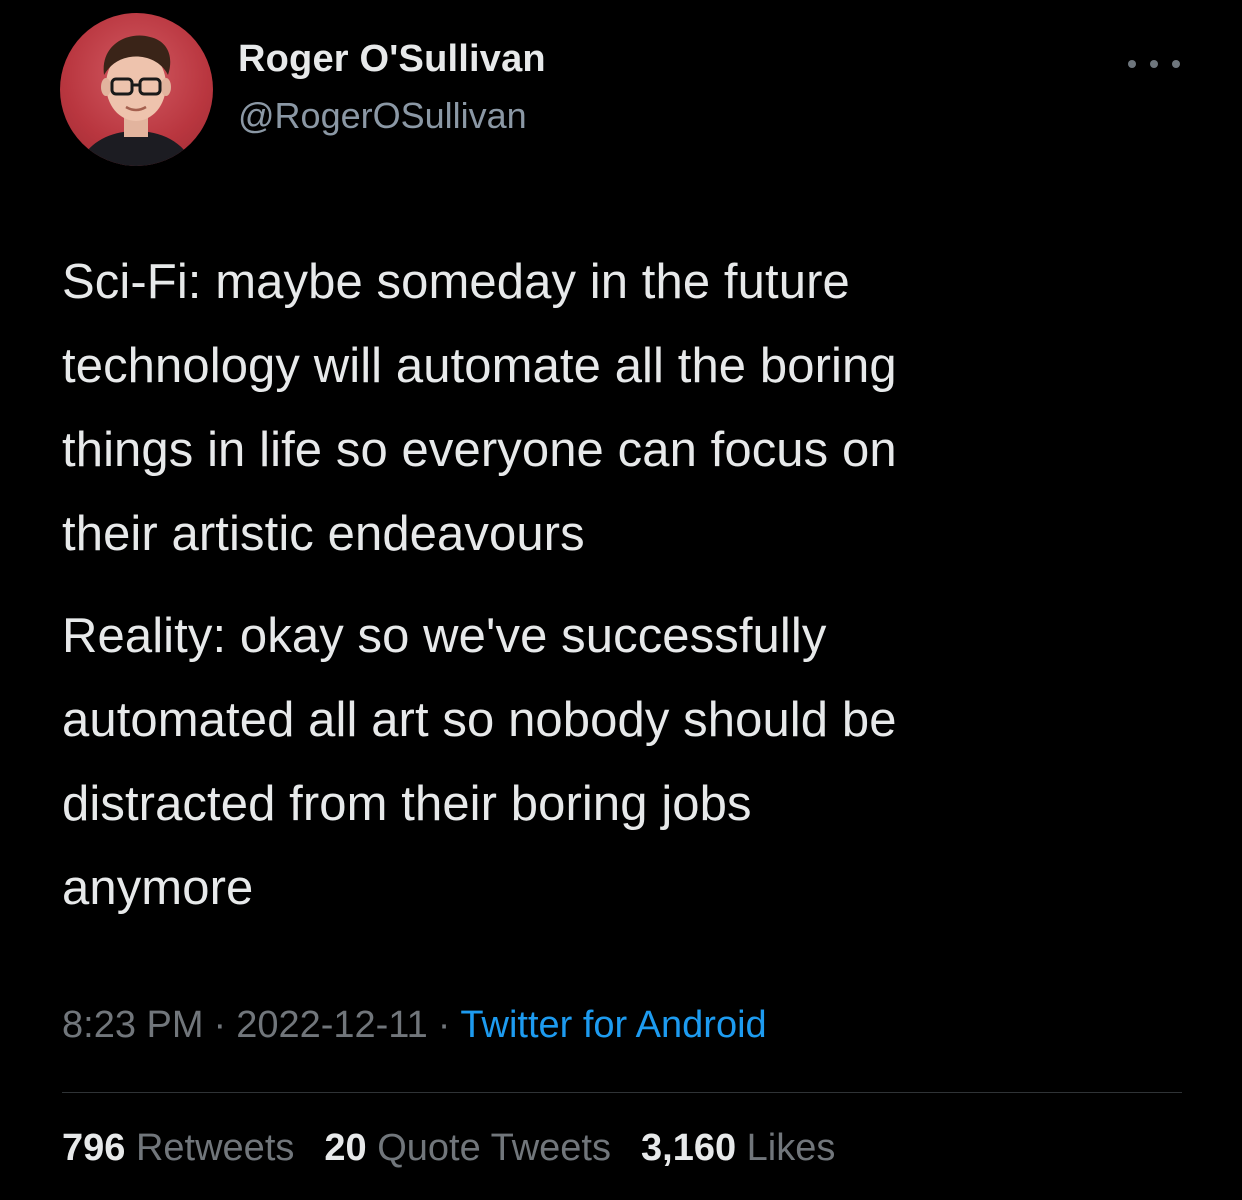 Image resolution: width=1242 pixels, height=1200 pixels. Describe the element at coordinates (345, 1148) in the screenshot. I see `quote-tweets-count: 20` at that location.